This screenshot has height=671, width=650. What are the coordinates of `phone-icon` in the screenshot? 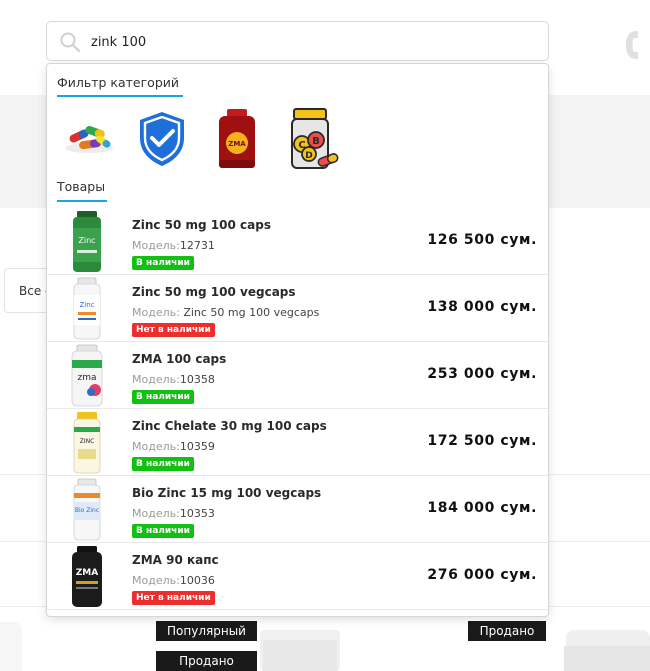 It's located at (632, 45).